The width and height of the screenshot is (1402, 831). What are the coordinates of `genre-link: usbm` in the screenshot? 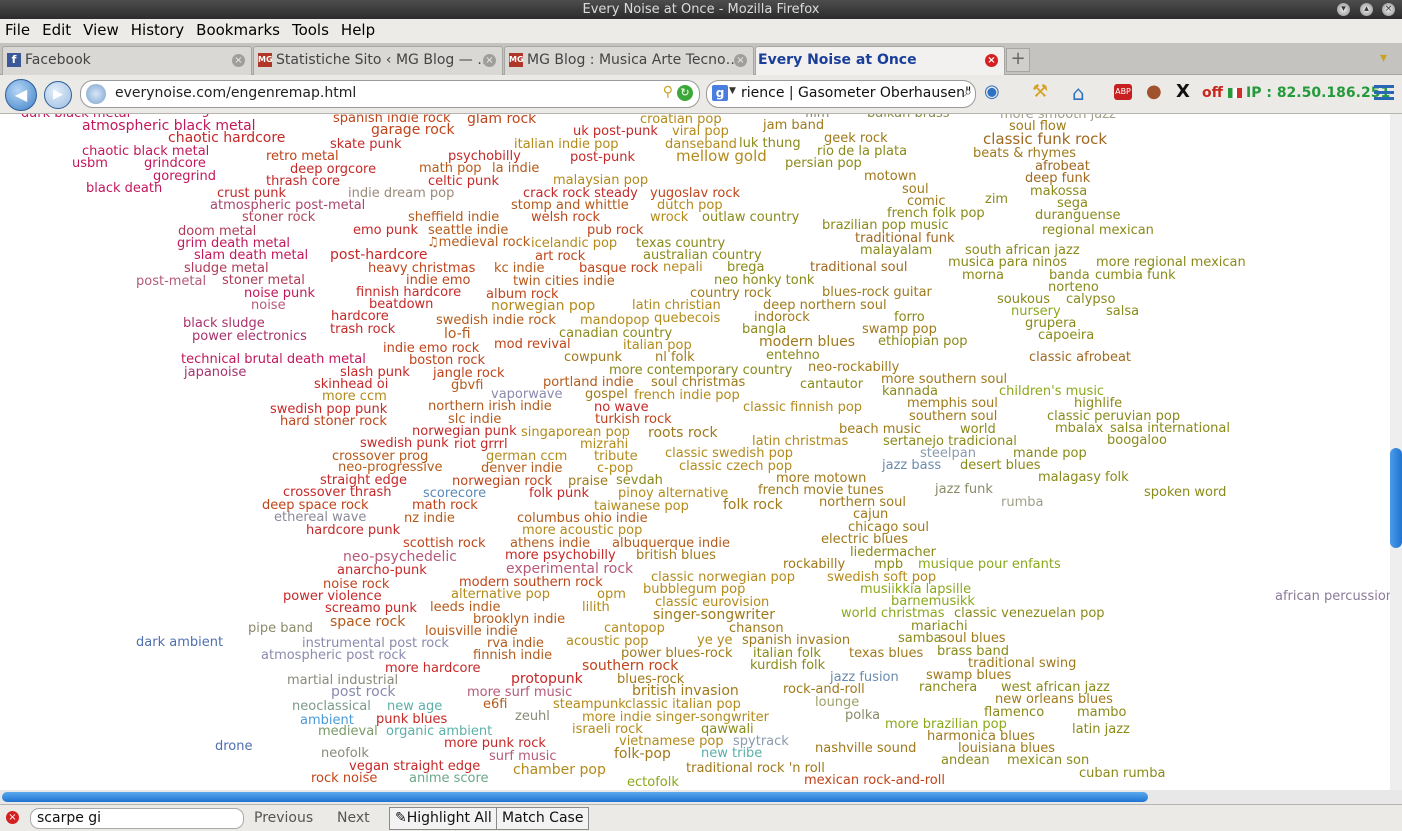 It's located at (90, 163).